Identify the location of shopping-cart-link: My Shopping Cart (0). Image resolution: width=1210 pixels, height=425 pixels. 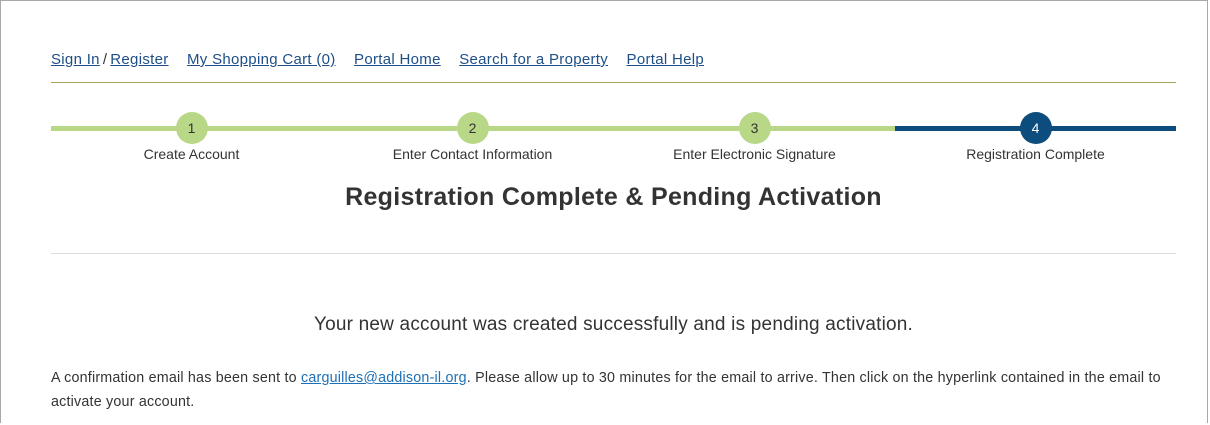
(261, 59).